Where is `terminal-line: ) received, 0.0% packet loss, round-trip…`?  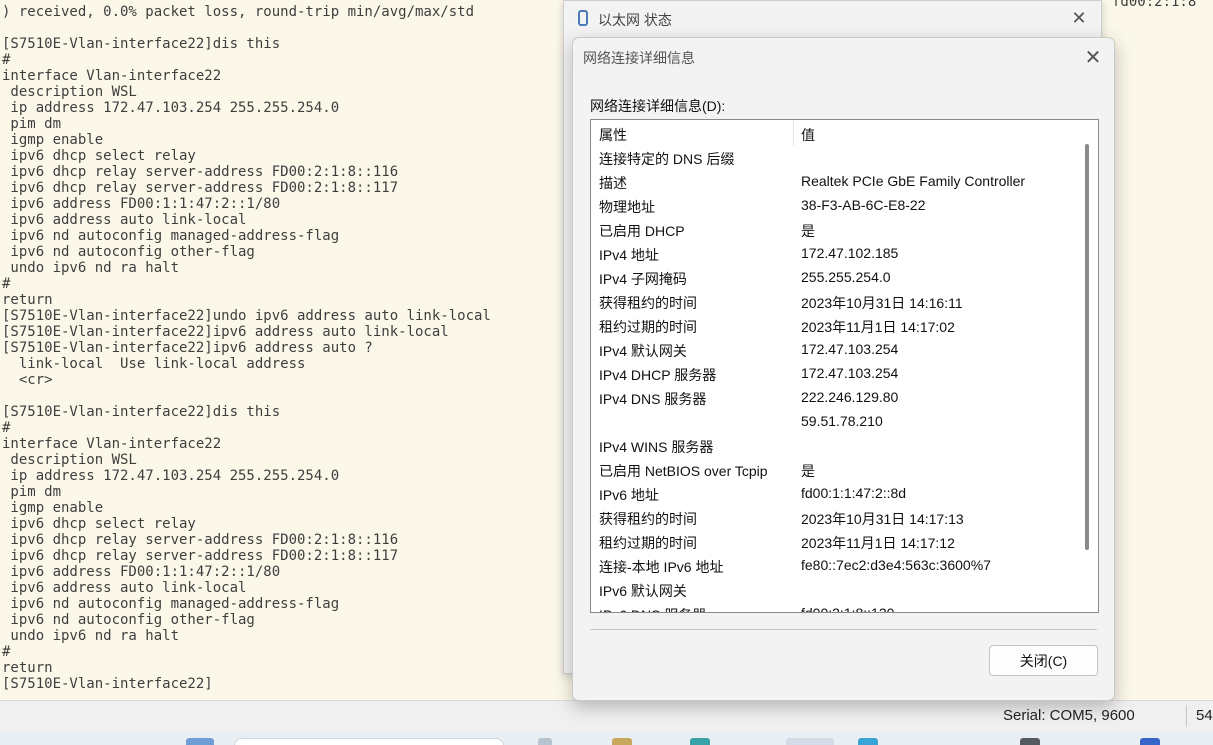
terminal-line: ) received, 0.0% packet loss, round-trip… is located at coordinates (238, 12).